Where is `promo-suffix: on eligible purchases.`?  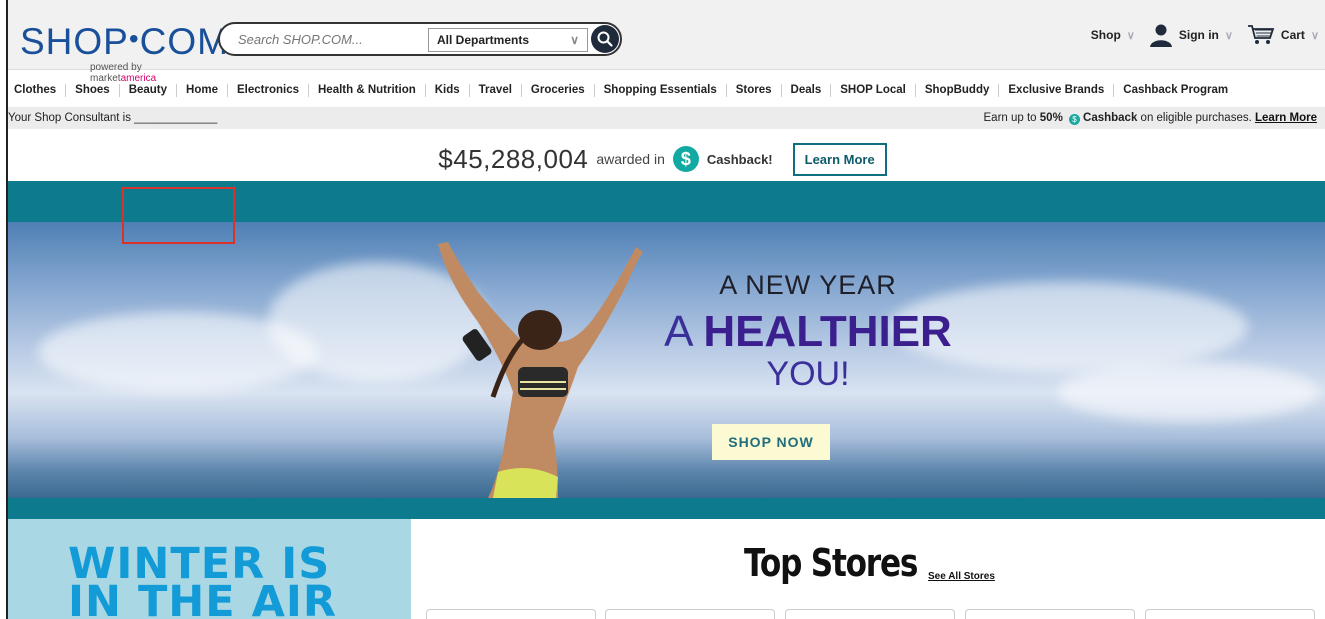 promo-suffix: on eligible purchases. is located at coordinates (1194, 117).